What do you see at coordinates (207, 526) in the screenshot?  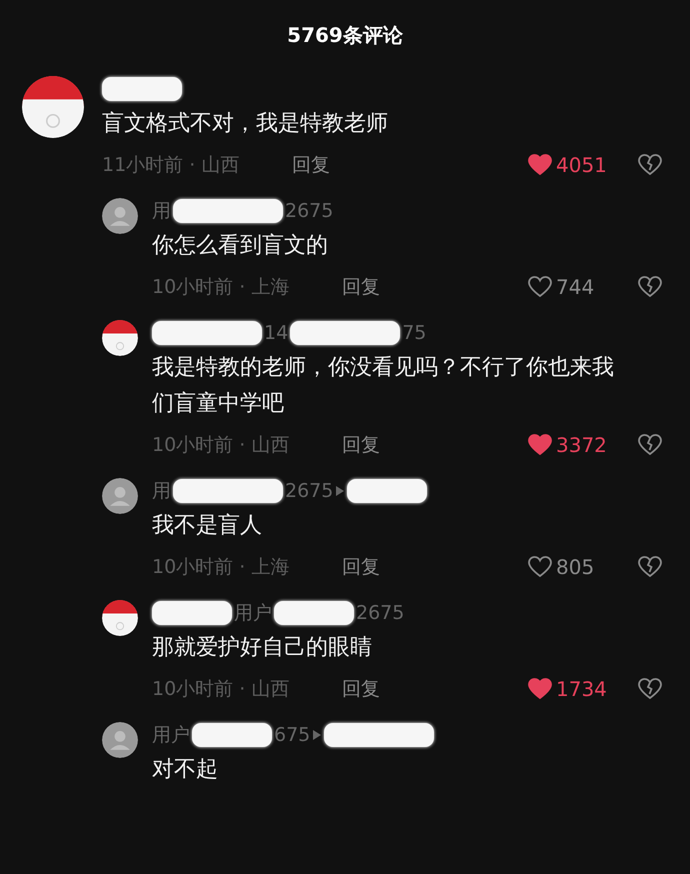 I see `comment-text: 我不是盲人` at bounding box center [207, 526].